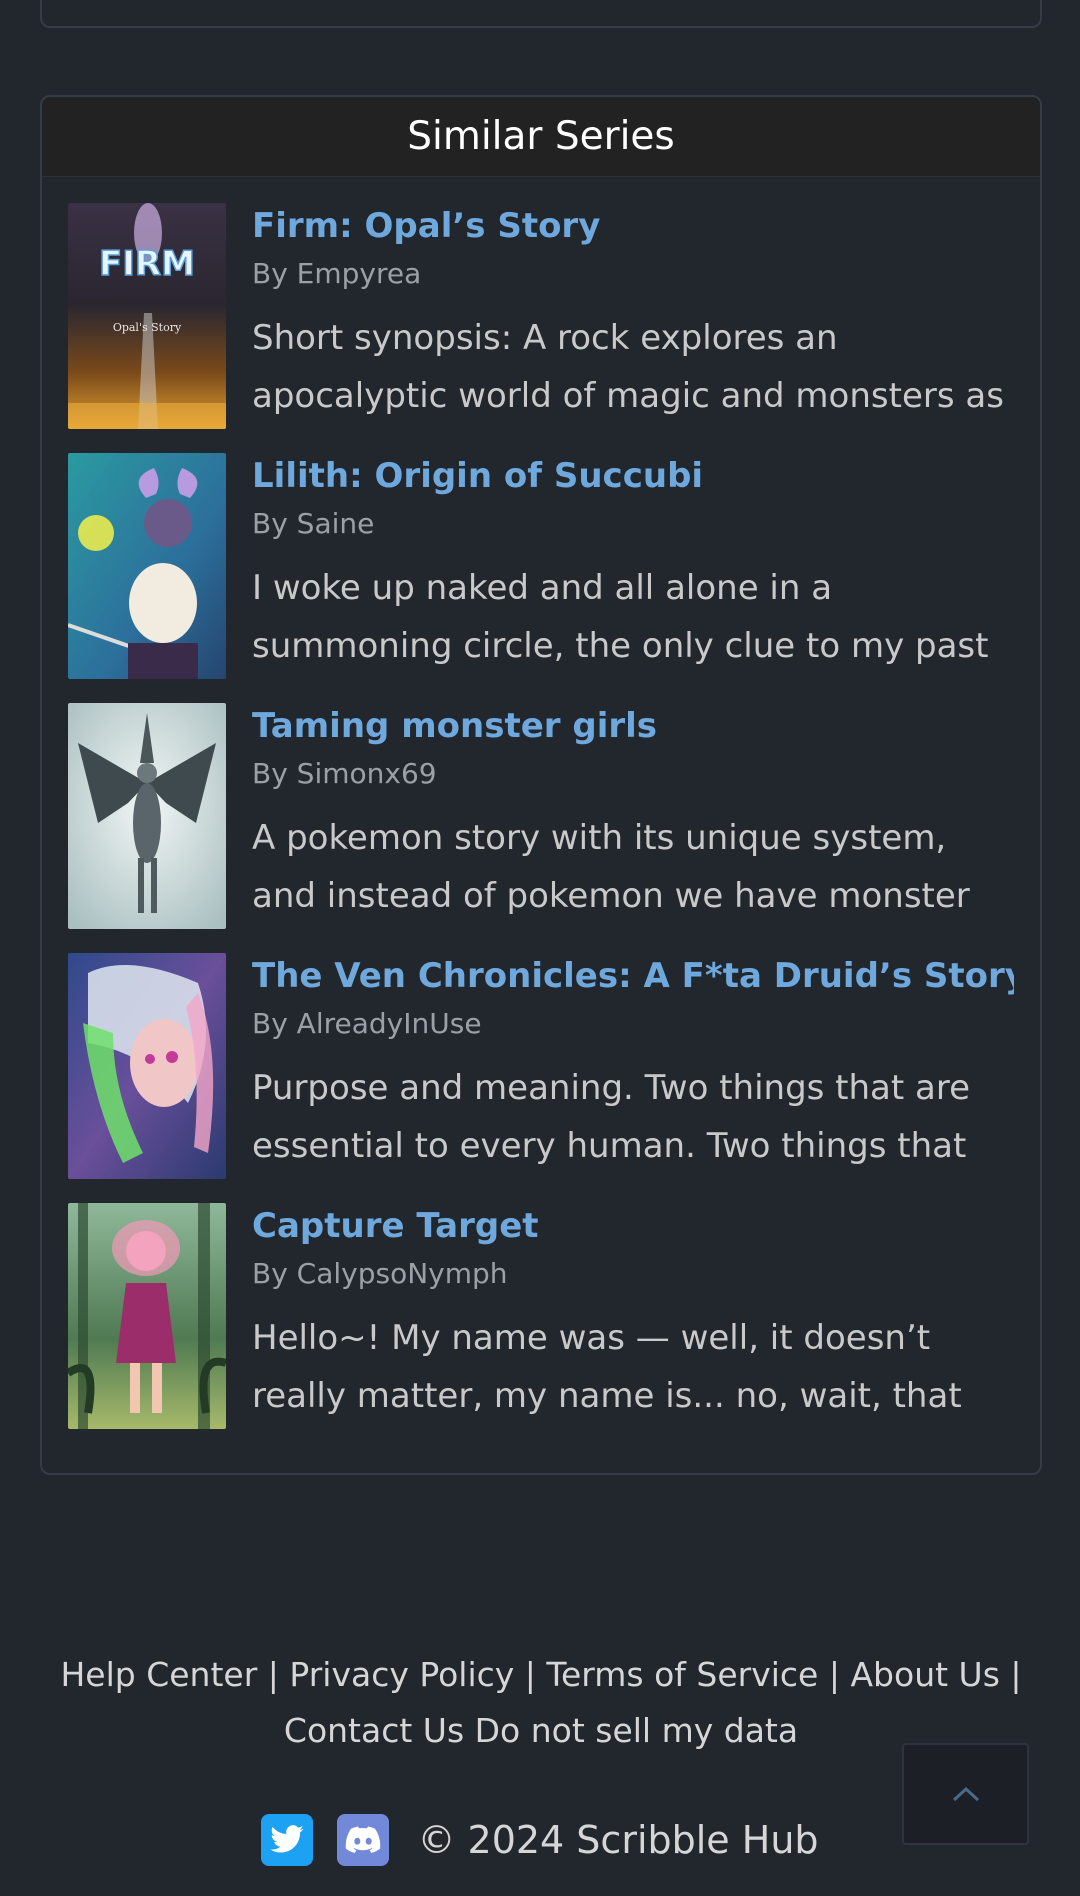  I want to click on privacy-policy-link: Privacy Policy, so click(401, 1674).